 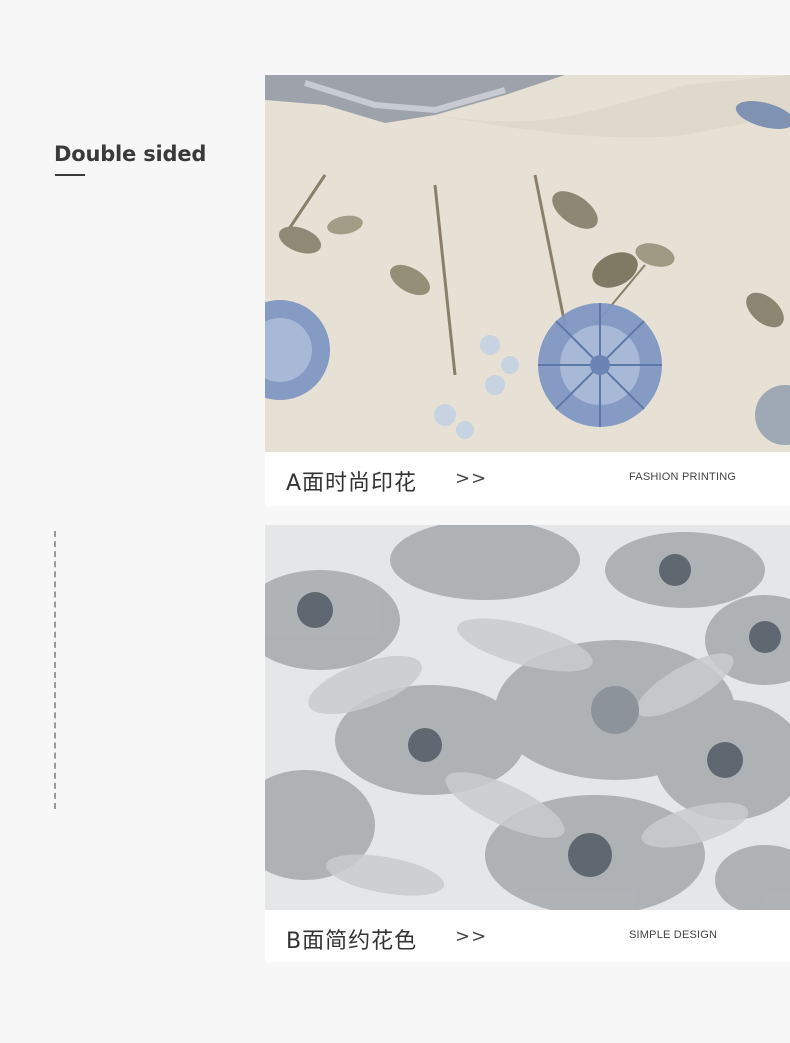 I want to click on side-b-arrow: >>, so click(x=471, y=936).